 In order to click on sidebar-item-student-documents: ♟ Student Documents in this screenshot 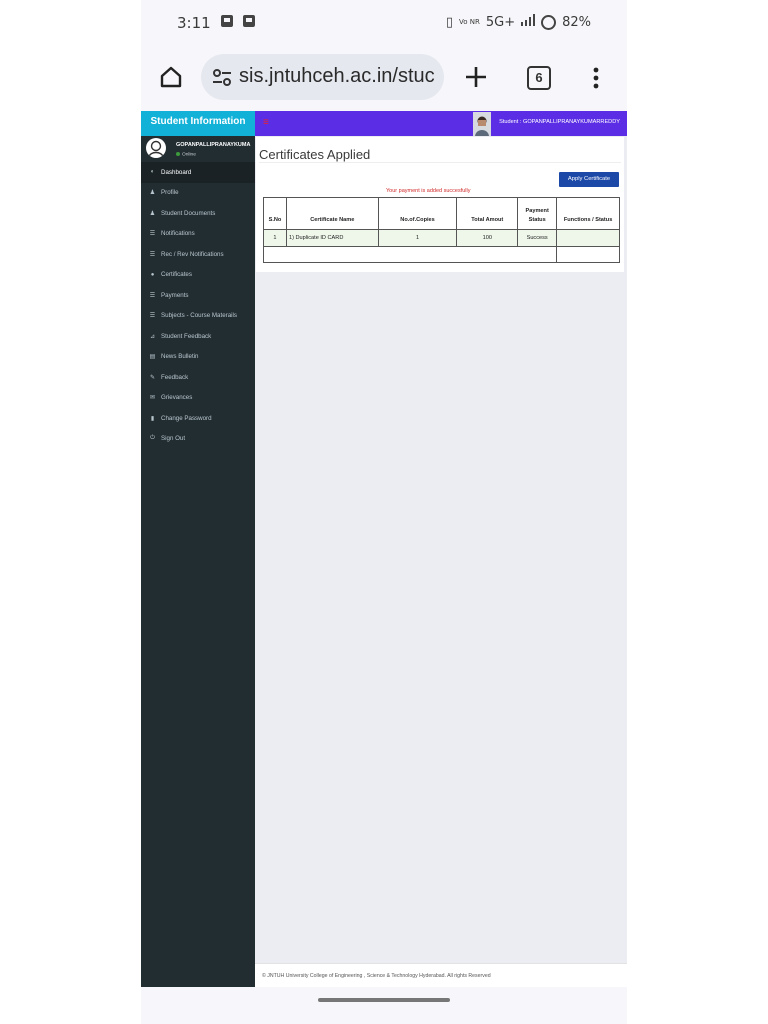, I will do `click(198, 213)`.